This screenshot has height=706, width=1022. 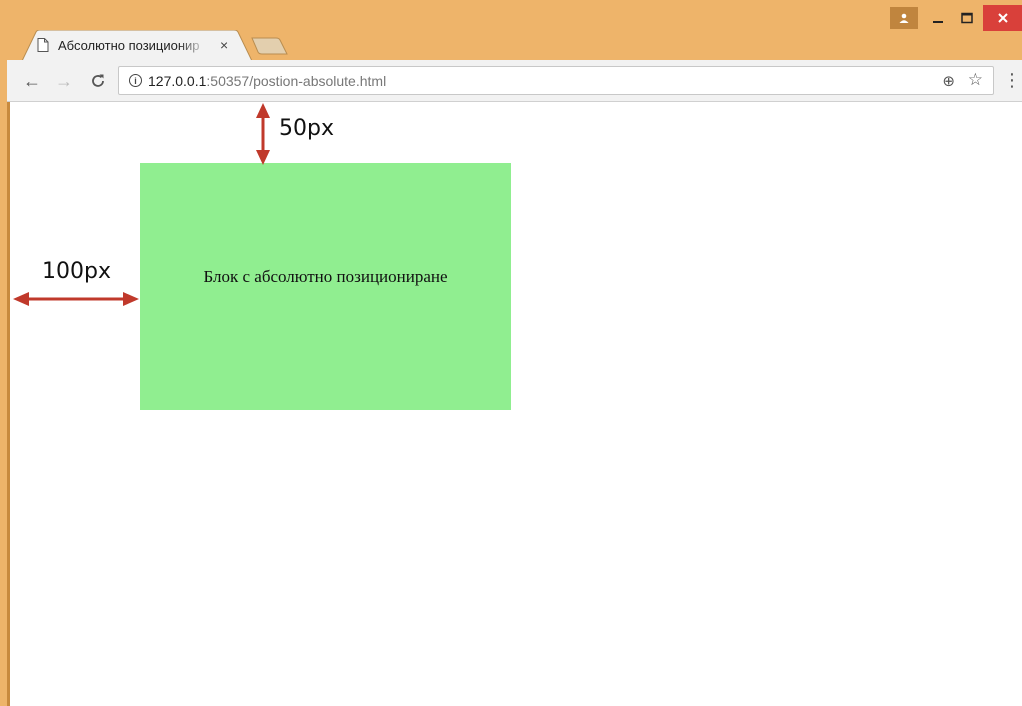 I want to click on top-offset-label: 50px, so click(x=306, y=128).